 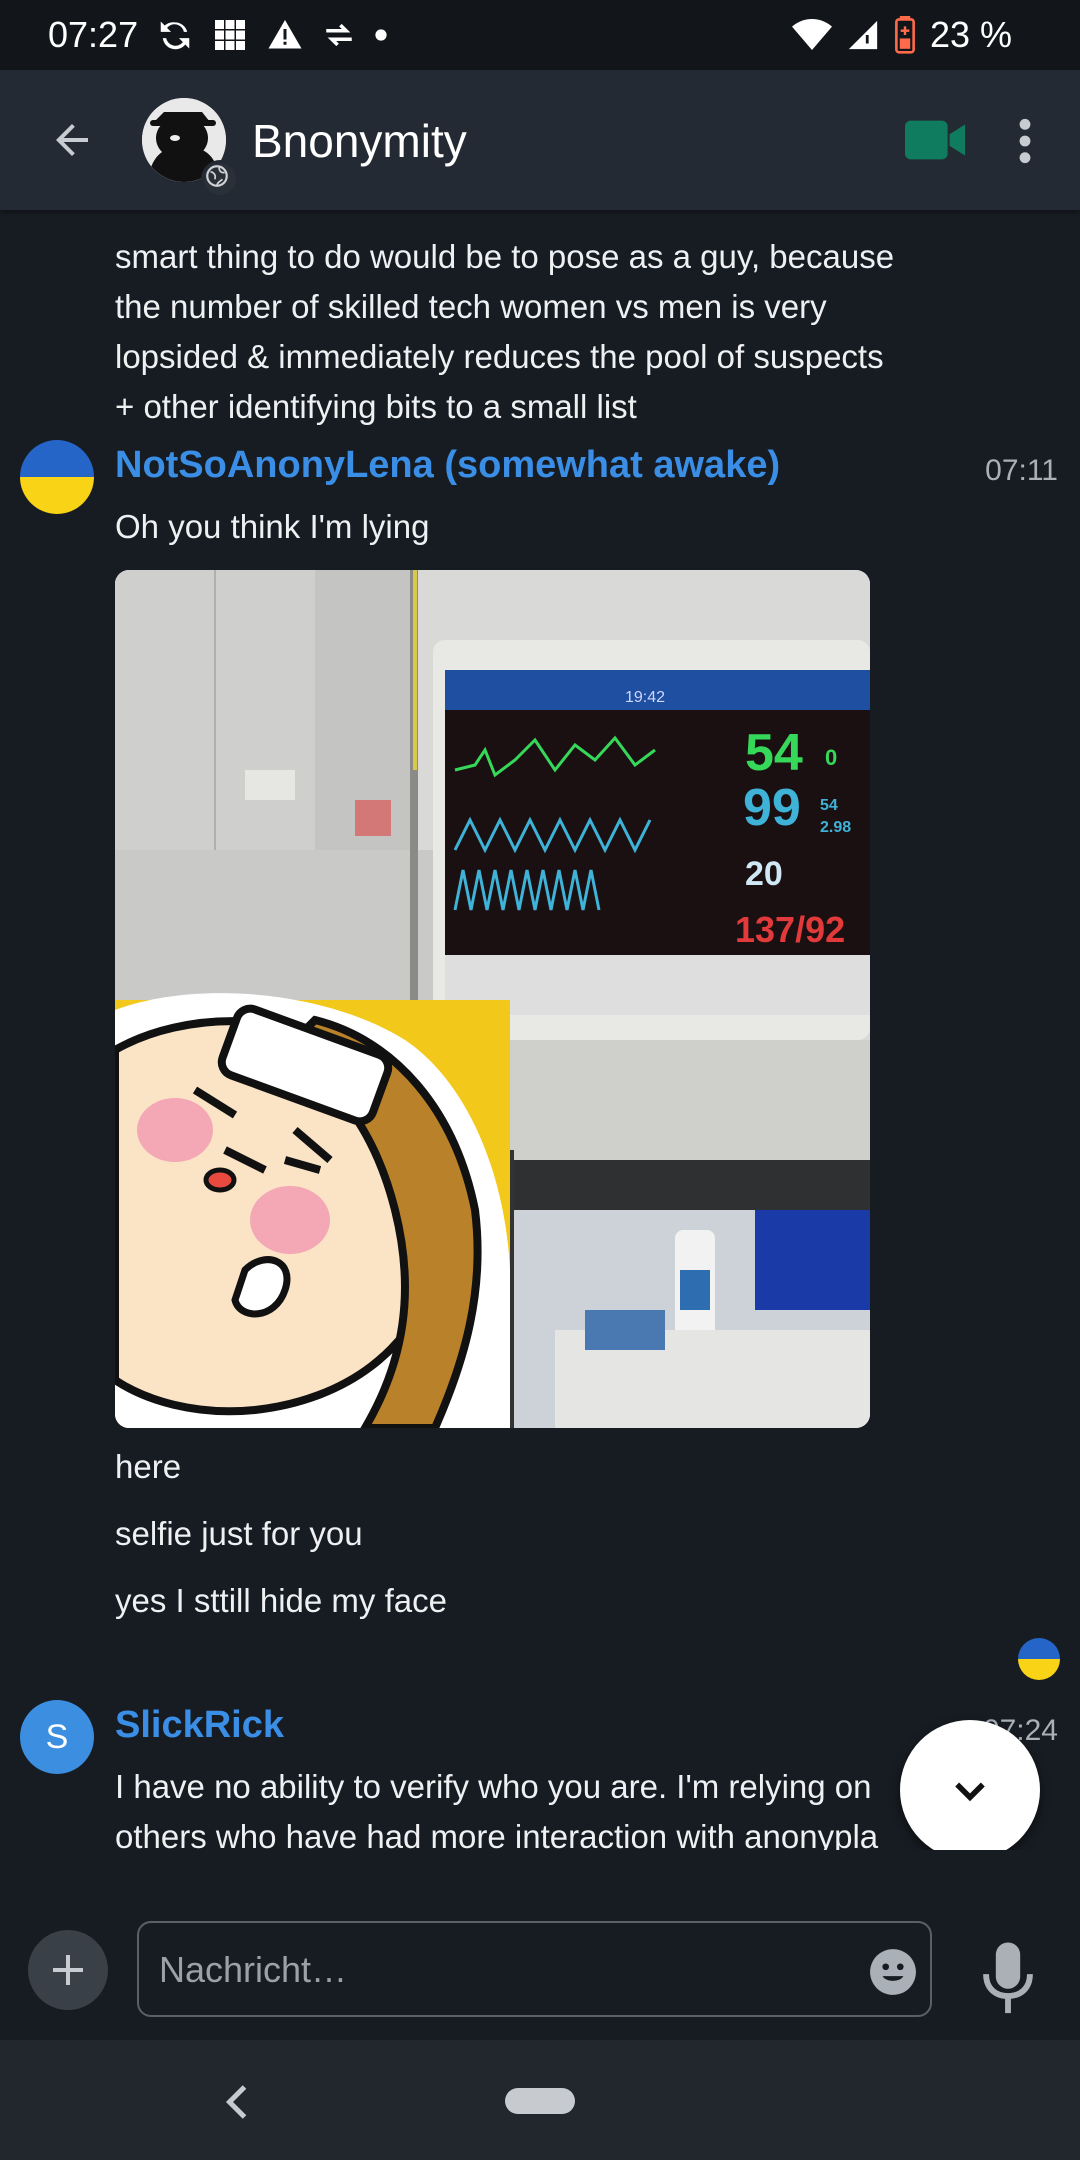 What do you see at coordinates (237, 2102) in the screenshot?
I see `system-back-button` at bounding box center [237, 2102].